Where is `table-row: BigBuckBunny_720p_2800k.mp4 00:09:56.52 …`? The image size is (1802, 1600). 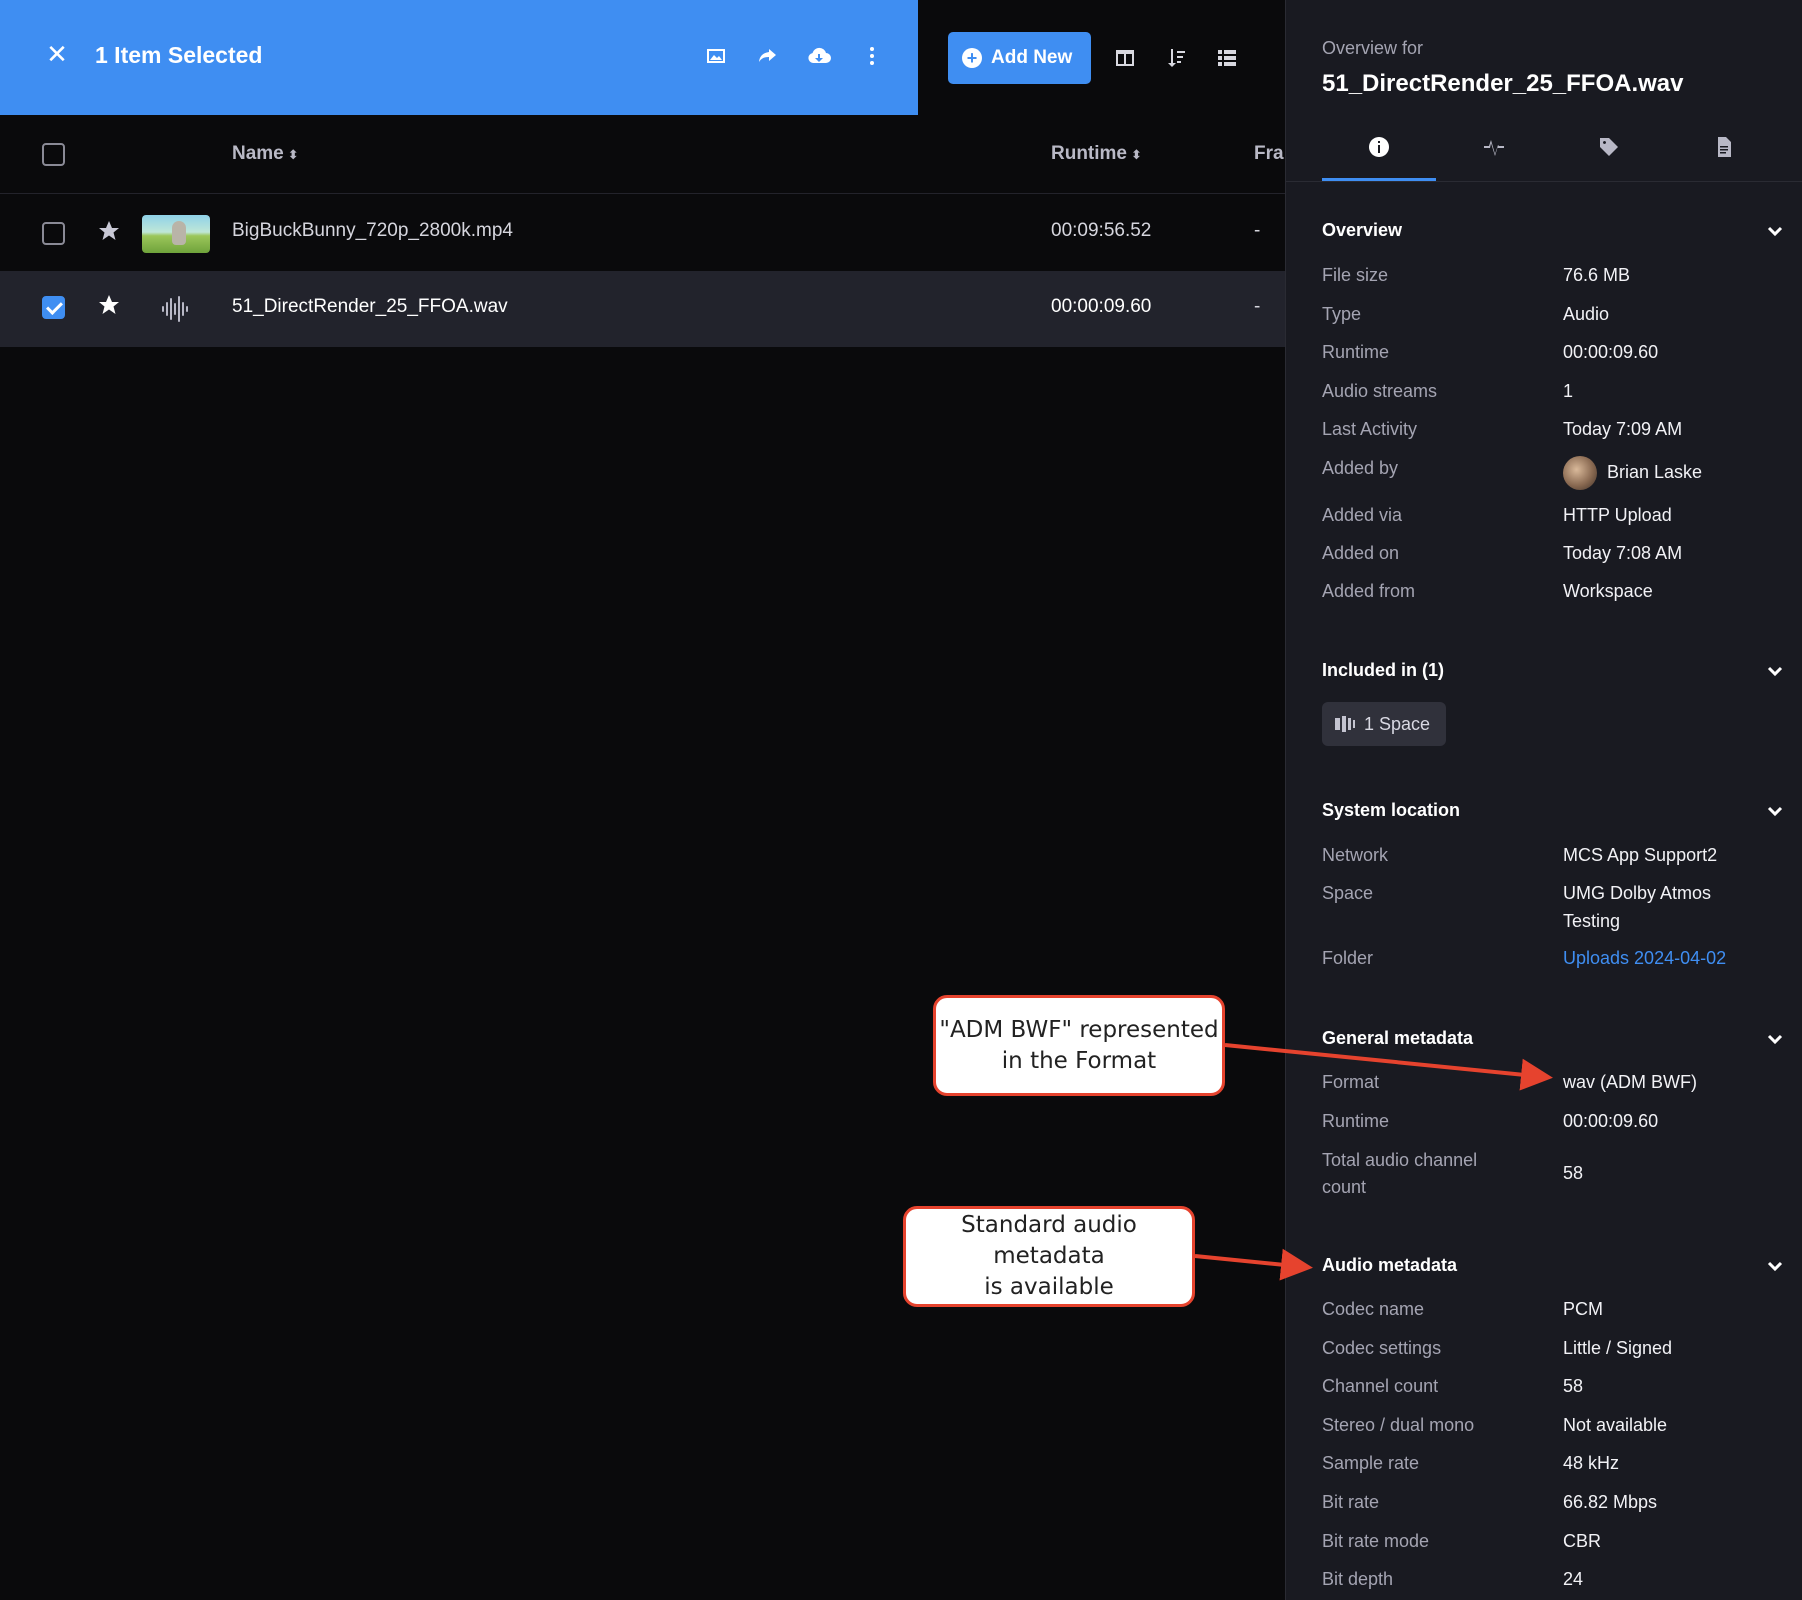
table-row: BigBuckBunny_720p_2800k.mp4 00:09:56.52 … is located at coordinates (642, 233).